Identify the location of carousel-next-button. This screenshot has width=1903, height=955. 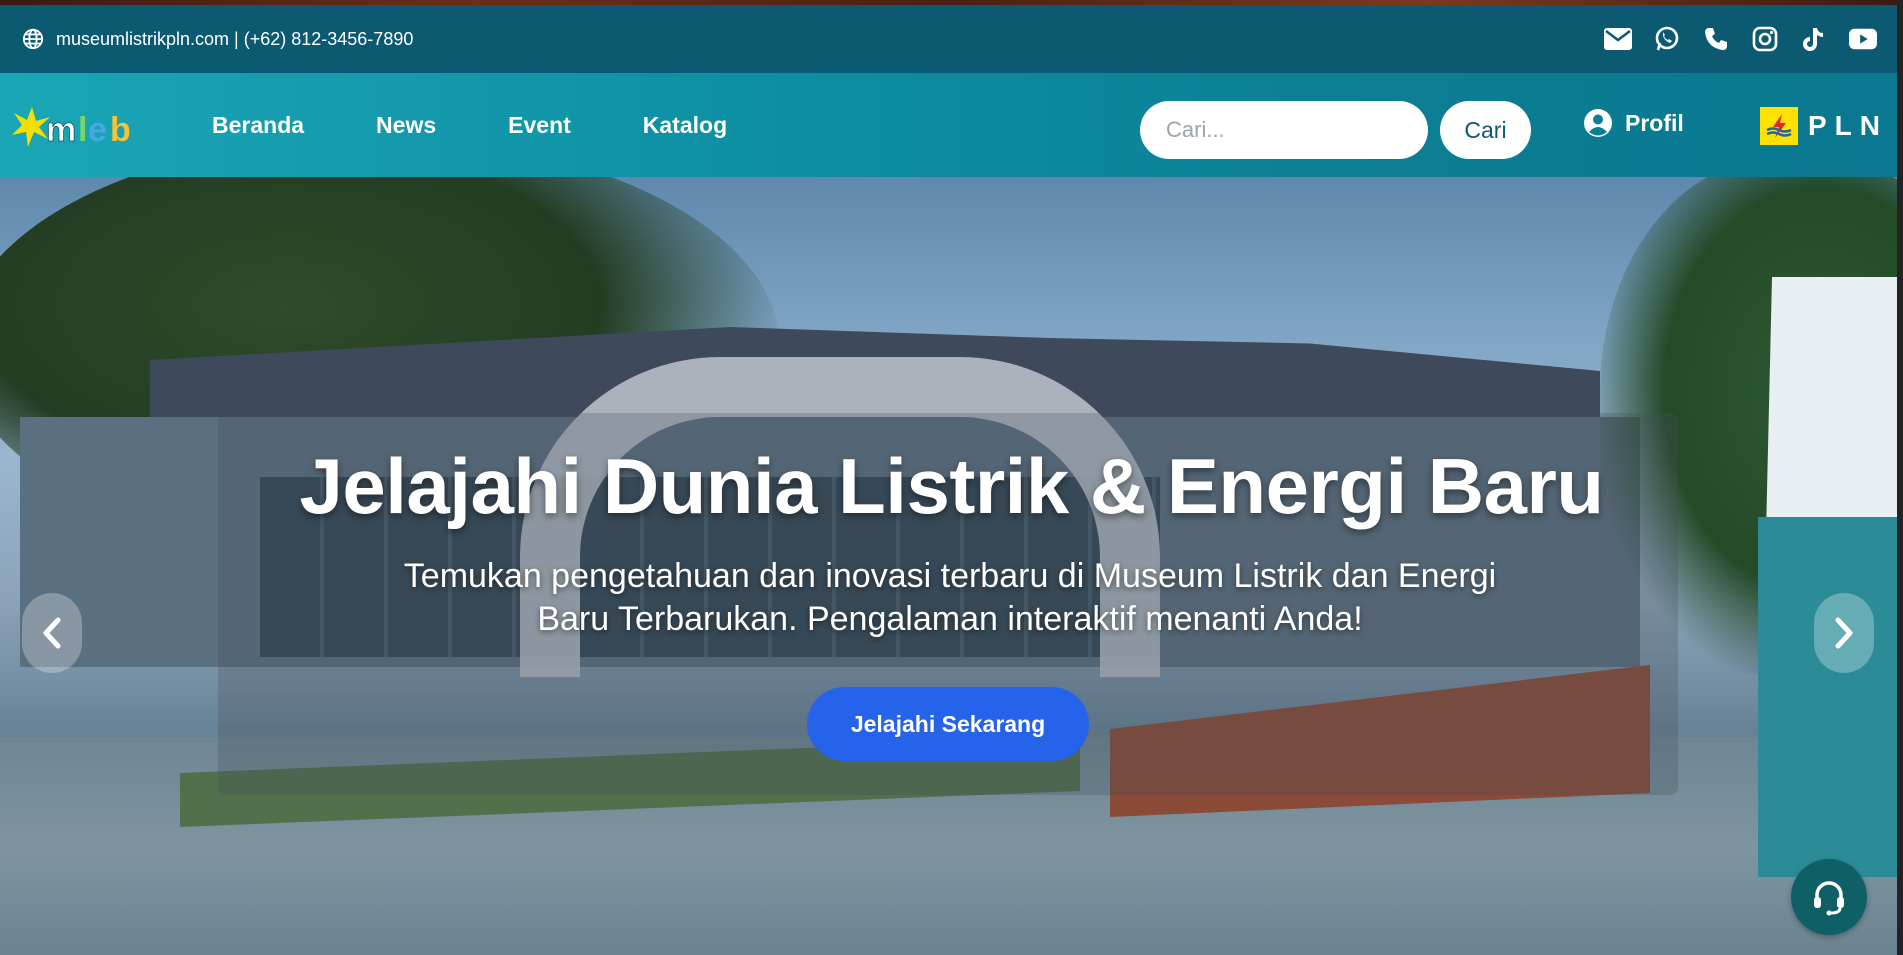
(1844, 633).